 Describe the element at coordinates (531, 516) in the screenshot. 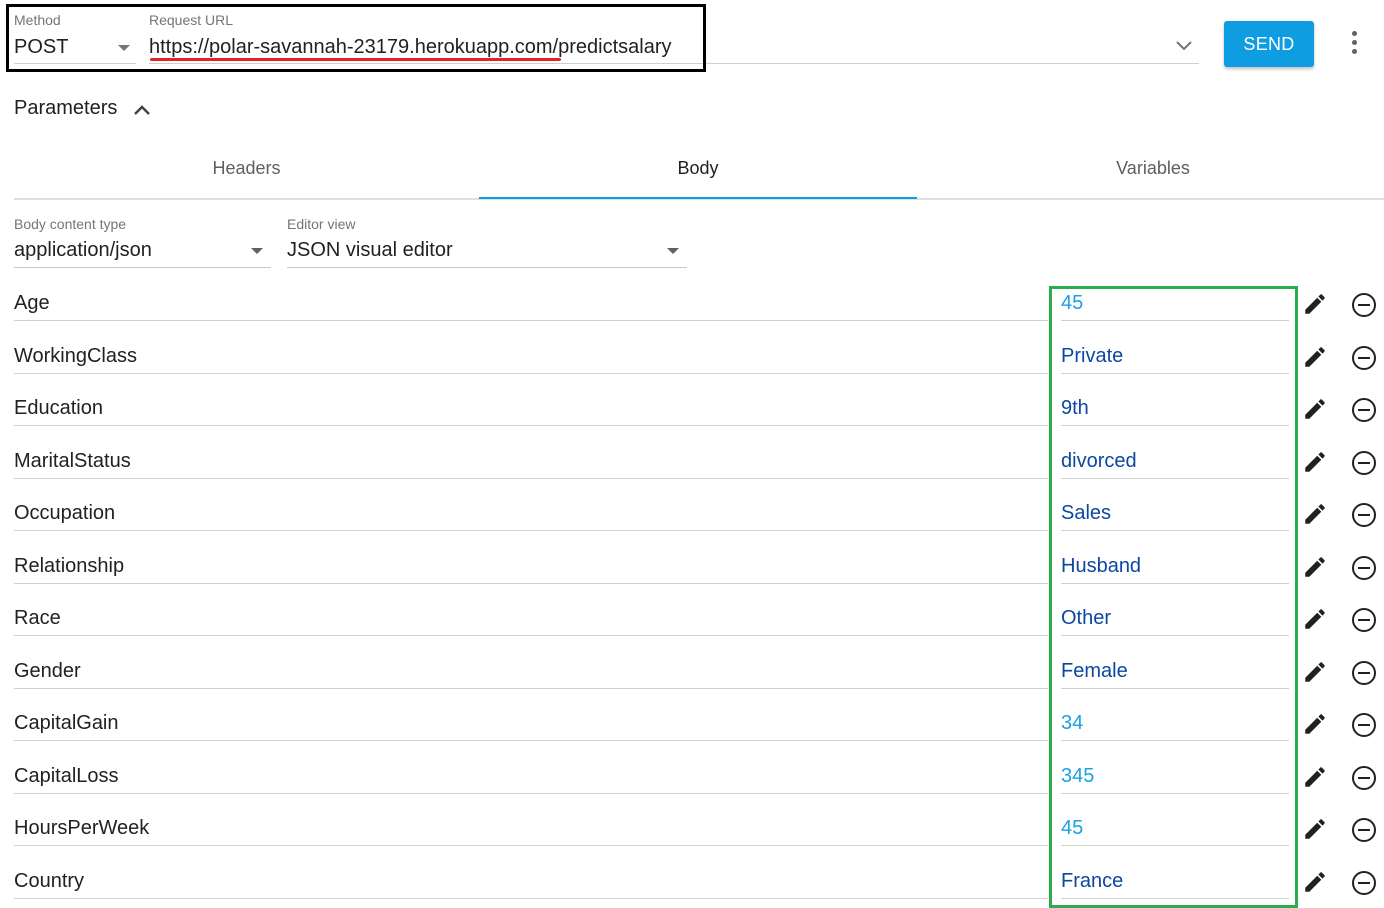

I see `property-name: Occupation` at that location.